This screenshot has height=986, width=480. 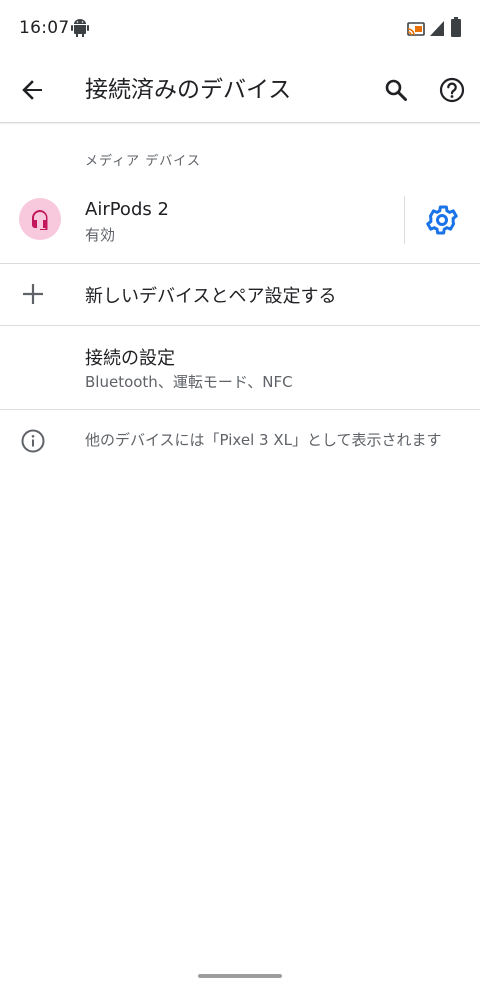 I want to click on plus-icon, so click(x=33, y=294).